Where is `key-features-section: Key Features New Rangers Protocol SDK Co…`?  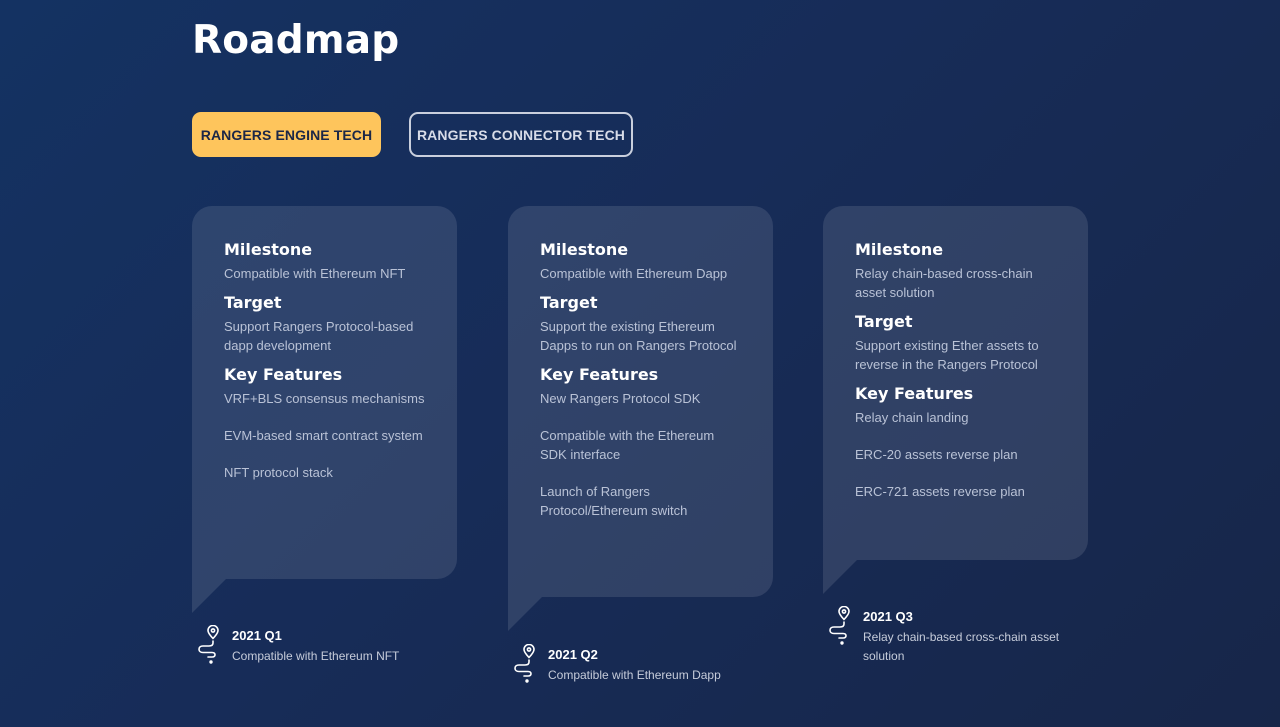
key-features-section: Key Features New Rangers Protocol SDK Co… is located at coordinates (640, 442).